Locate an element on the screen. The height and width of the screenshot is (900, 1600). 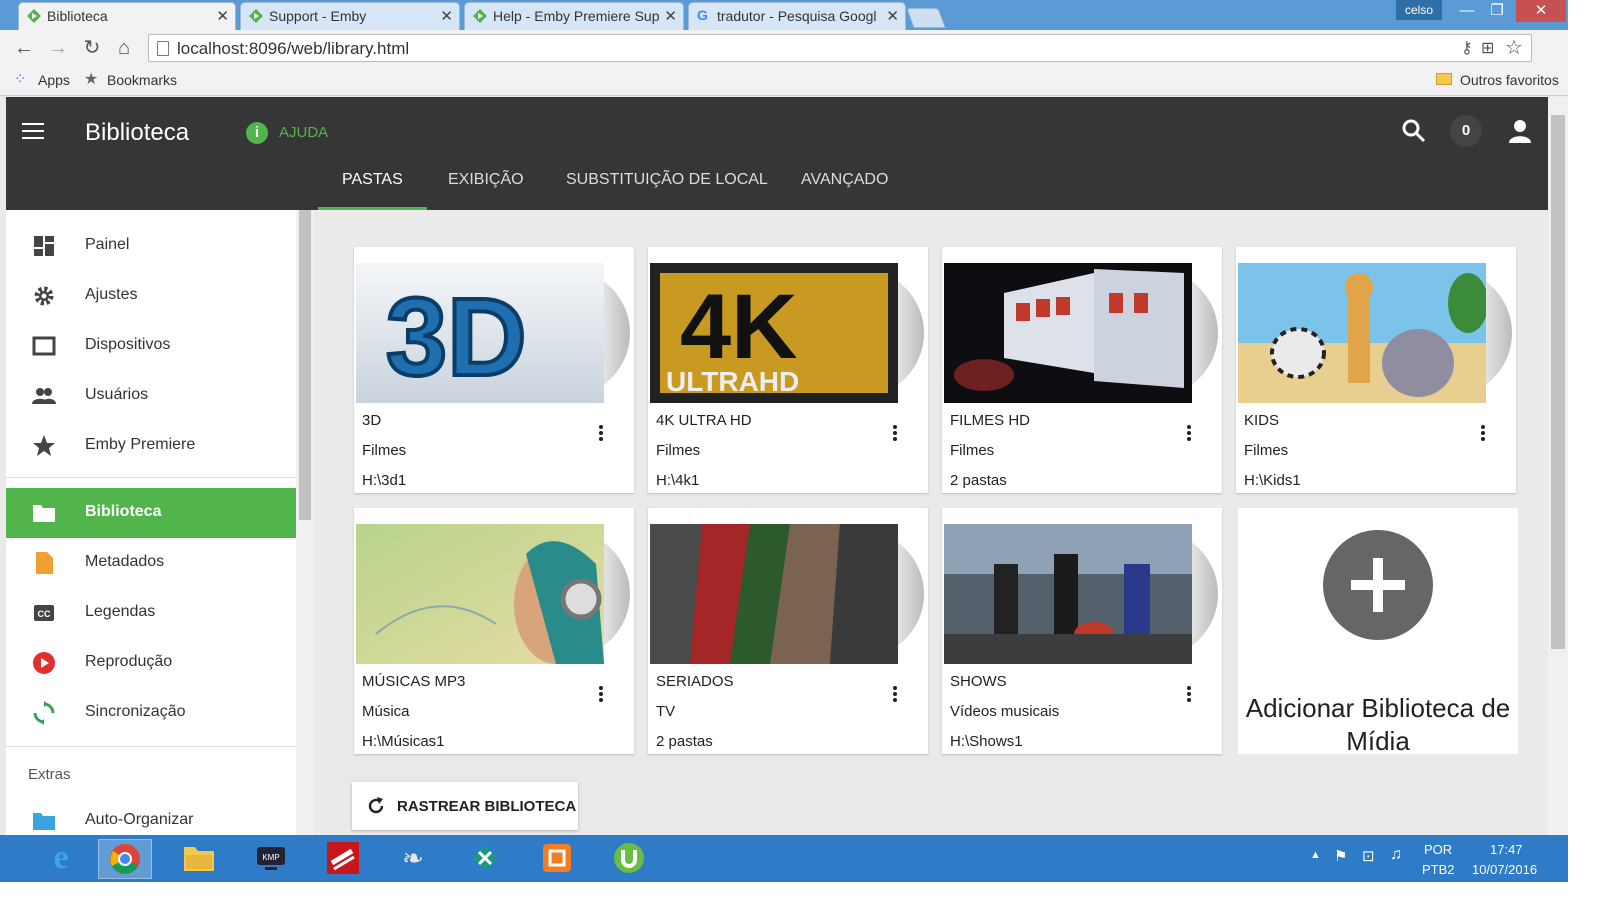
library-card: SERIADOS TV 2 pastas is located at coordinates (788, 631).